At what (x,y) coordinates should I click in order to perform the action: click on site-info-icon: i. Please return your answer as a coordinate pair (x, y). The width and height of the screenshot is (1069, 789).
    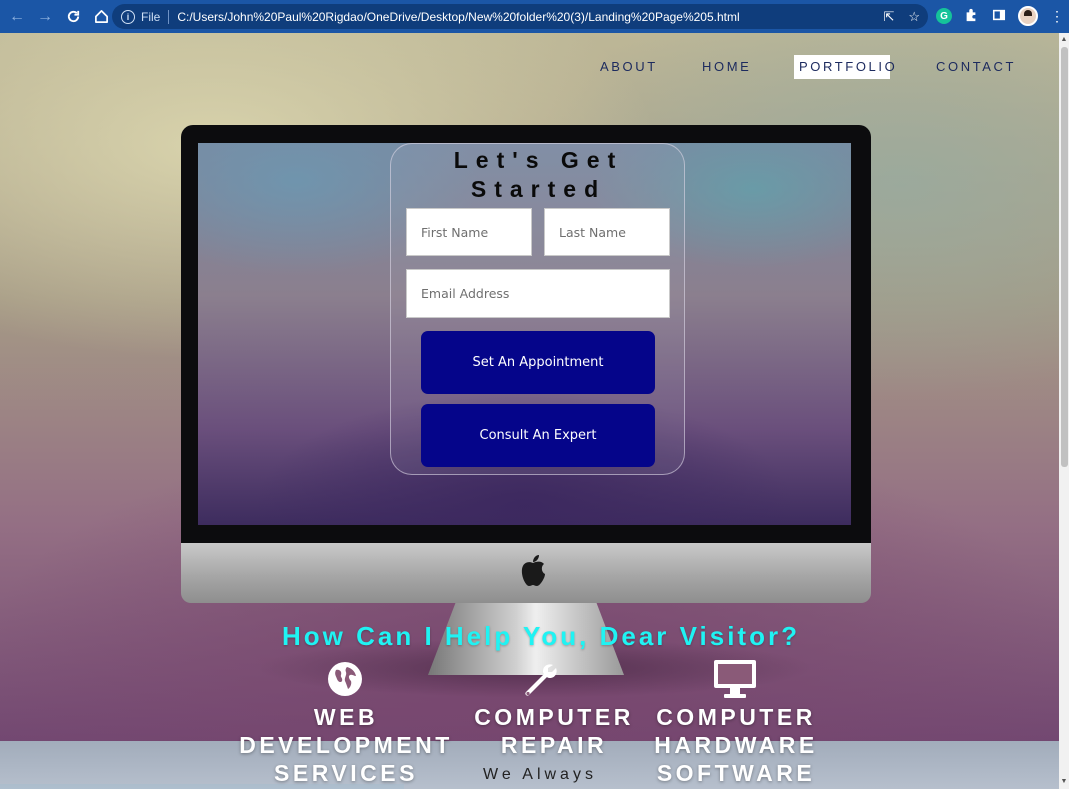
    Looking at the image, I should click on (128, 16).